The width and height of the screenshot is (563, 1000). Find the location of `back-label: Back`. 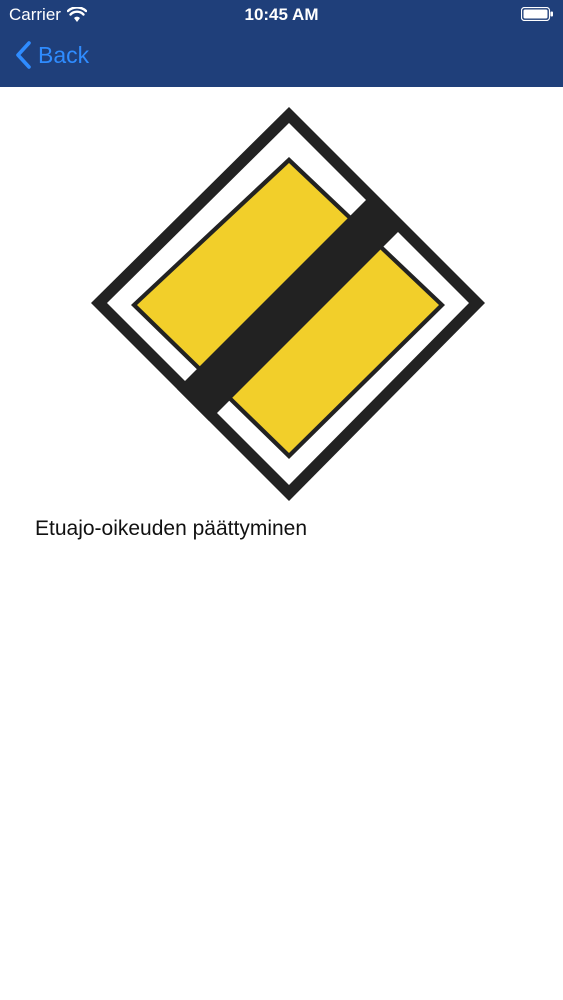

back-label: Back is located at coordinates (64, 54).